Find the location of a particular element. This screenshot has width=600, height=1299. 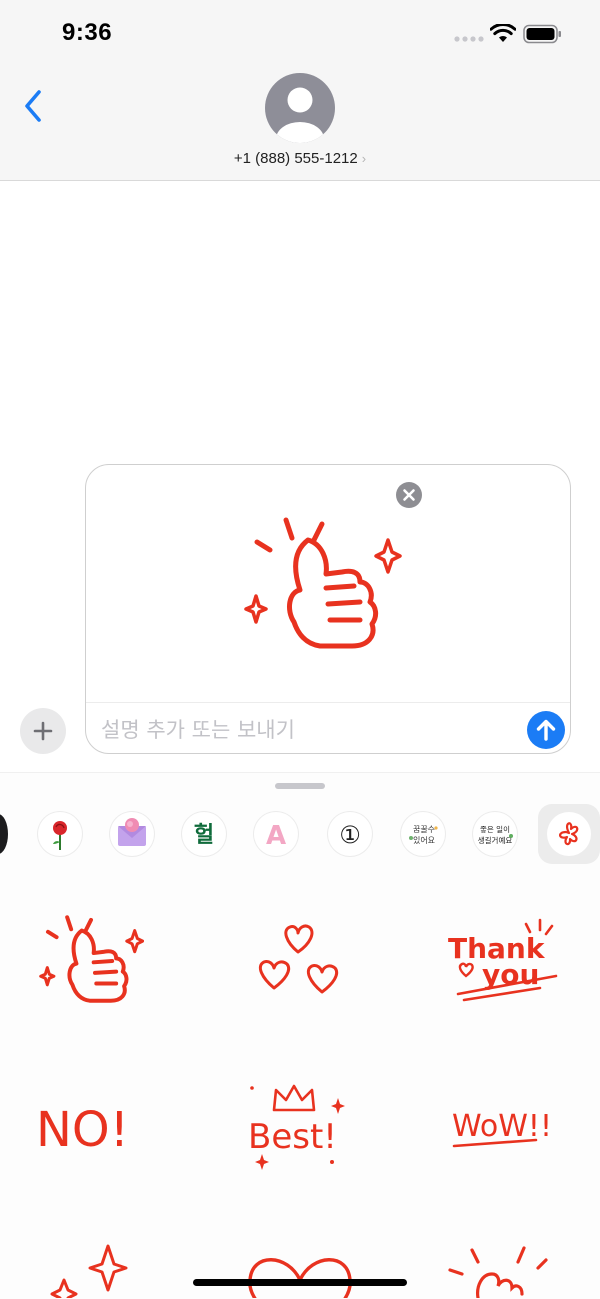

heol-text: 헐 is located at coordinates (204, 835).